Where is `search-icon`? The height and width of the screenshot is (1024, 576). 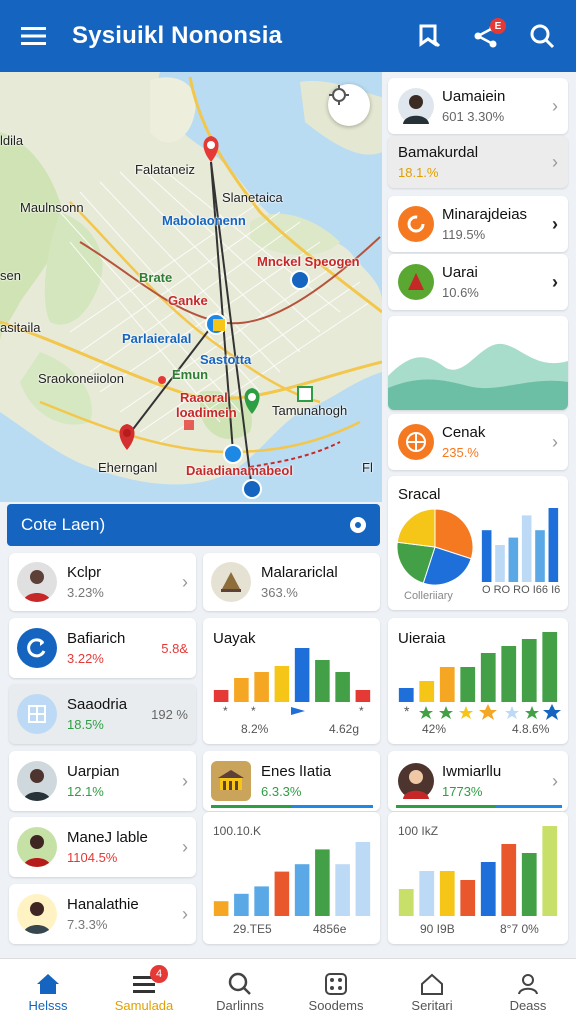 search-icon is located at coordinates (542, 36).